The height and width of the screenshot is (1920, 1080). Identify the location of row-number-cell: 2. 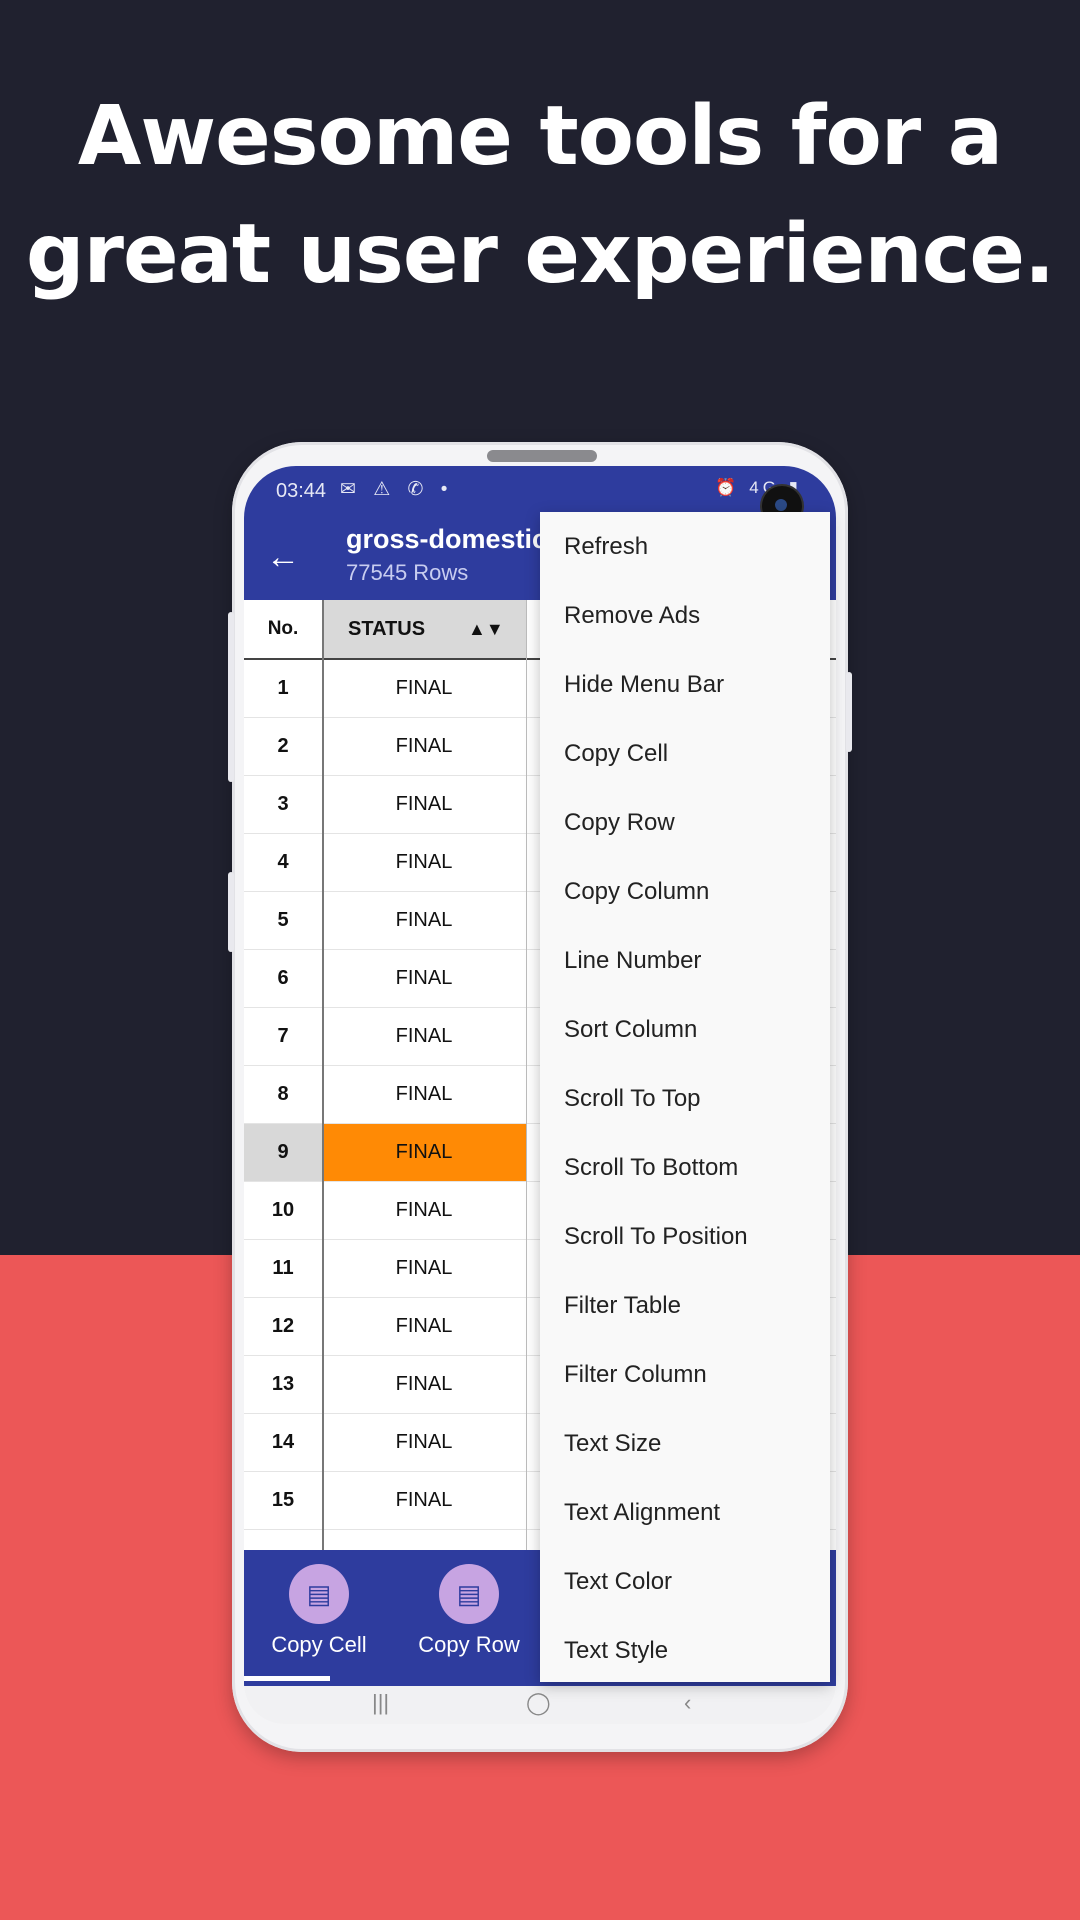
(283, 746).